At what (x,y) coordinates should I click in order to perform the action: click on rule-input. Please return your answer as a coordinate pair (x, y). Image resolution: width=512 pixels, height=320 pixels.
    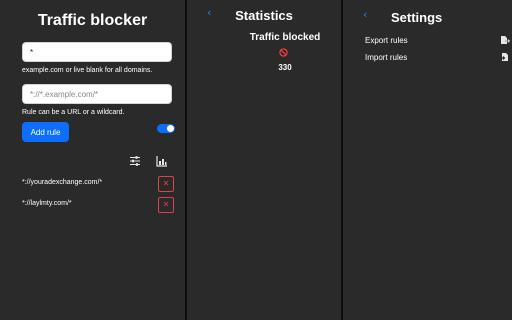
    Looking at the image, I should click on (97, 94).